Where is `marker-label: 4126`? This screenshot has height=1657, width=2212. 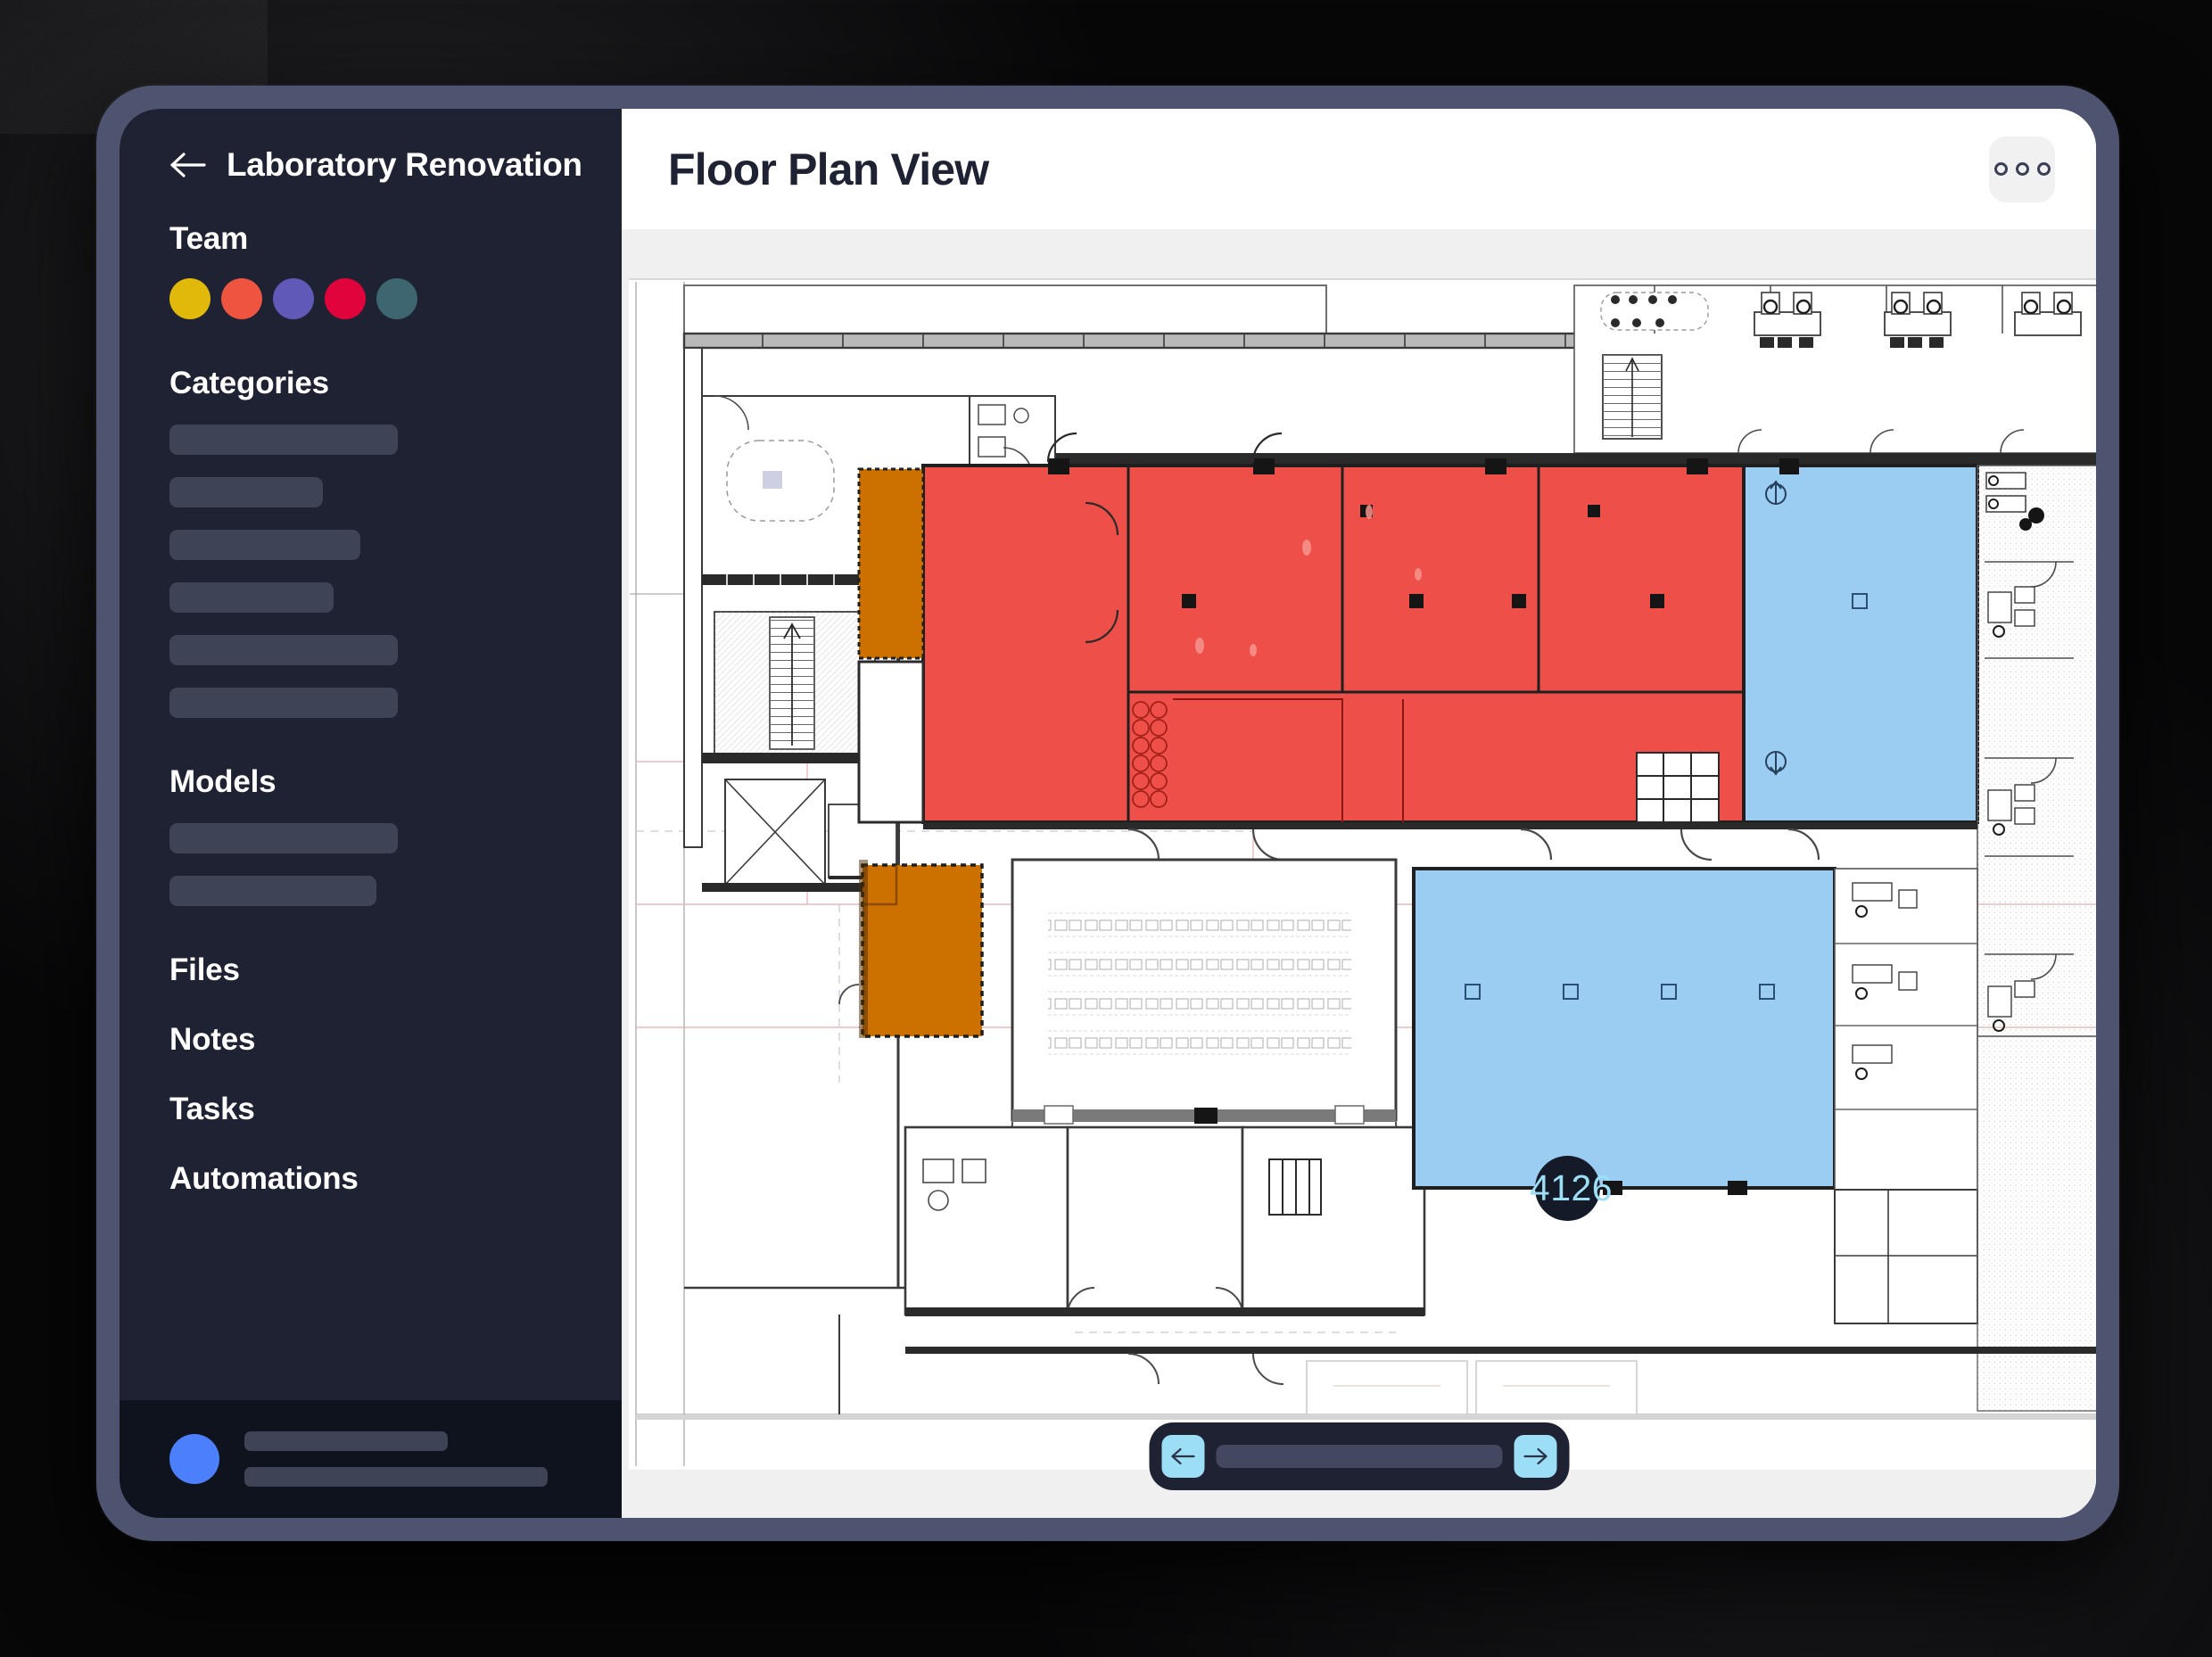 marker-label: 4126 is located at coordinates (1572, 1187).